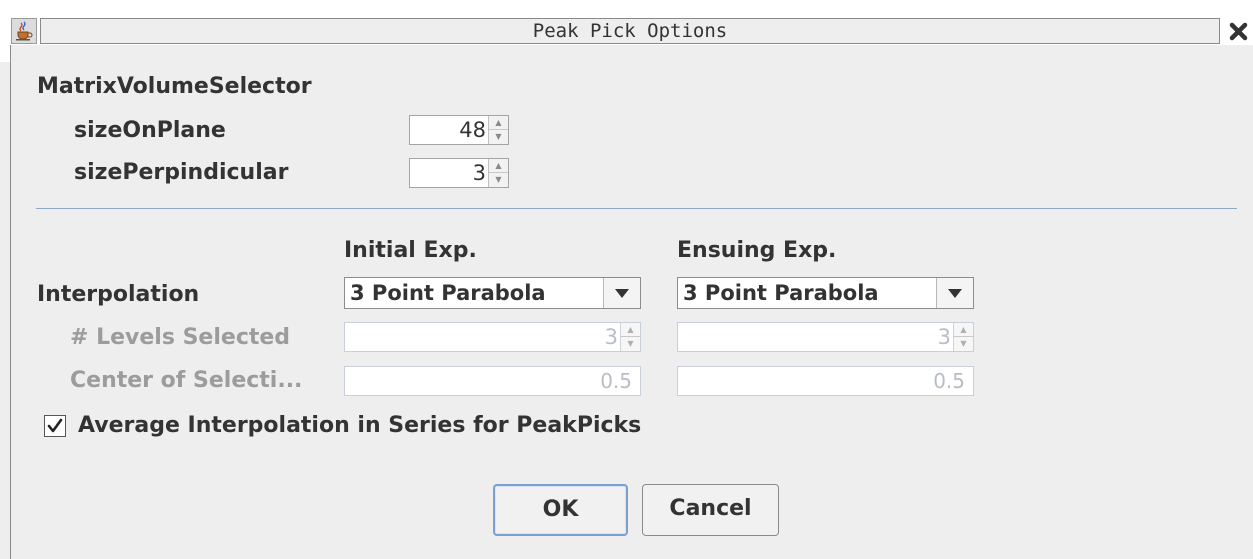 The image size is (1253, 559). I want to click on close-icon, so click(1239, 31).